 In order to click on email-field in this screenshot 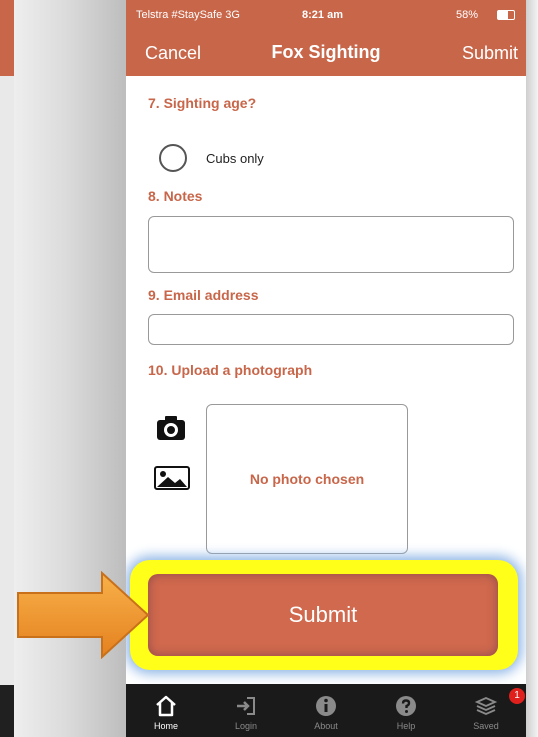, I will do `click(331, 329)`.